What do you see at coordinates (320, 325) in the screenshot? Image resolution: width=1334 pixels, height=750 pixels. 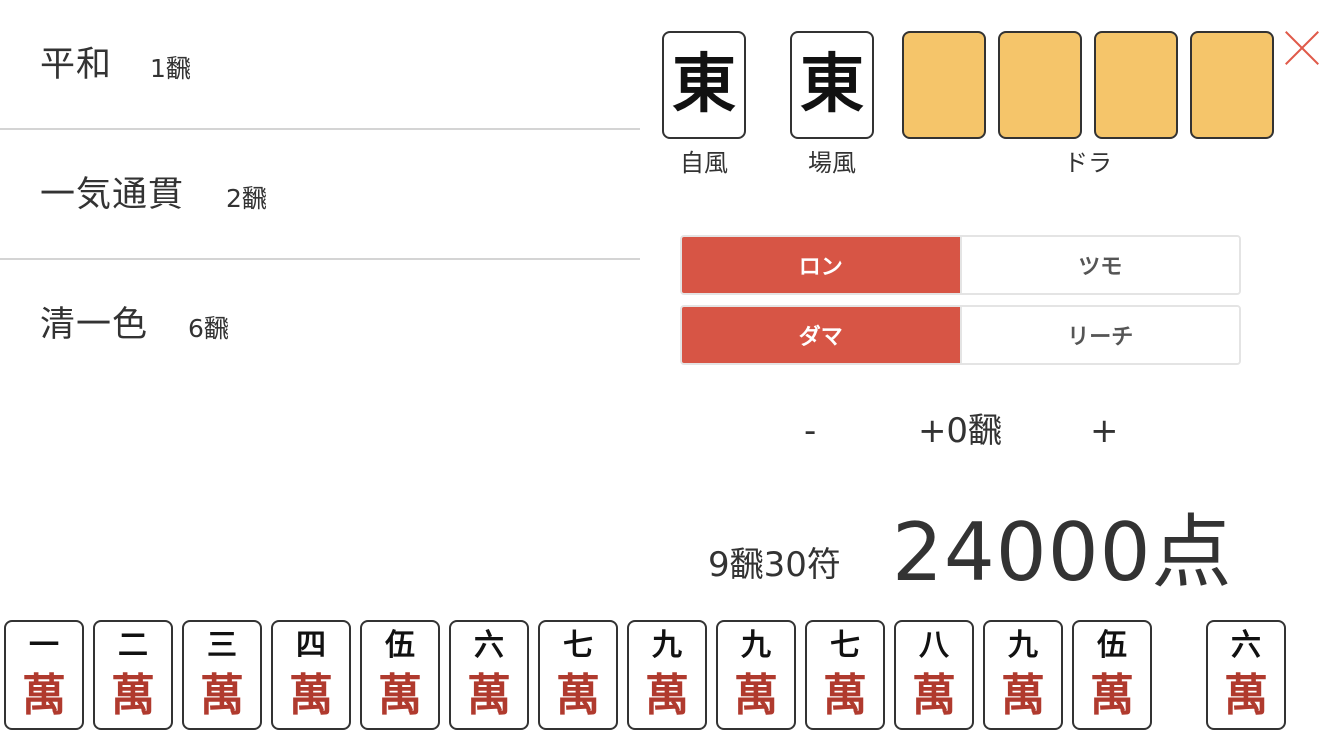 I see `yaku-row: 清一色 6飜` at bounding box center [320, 325].